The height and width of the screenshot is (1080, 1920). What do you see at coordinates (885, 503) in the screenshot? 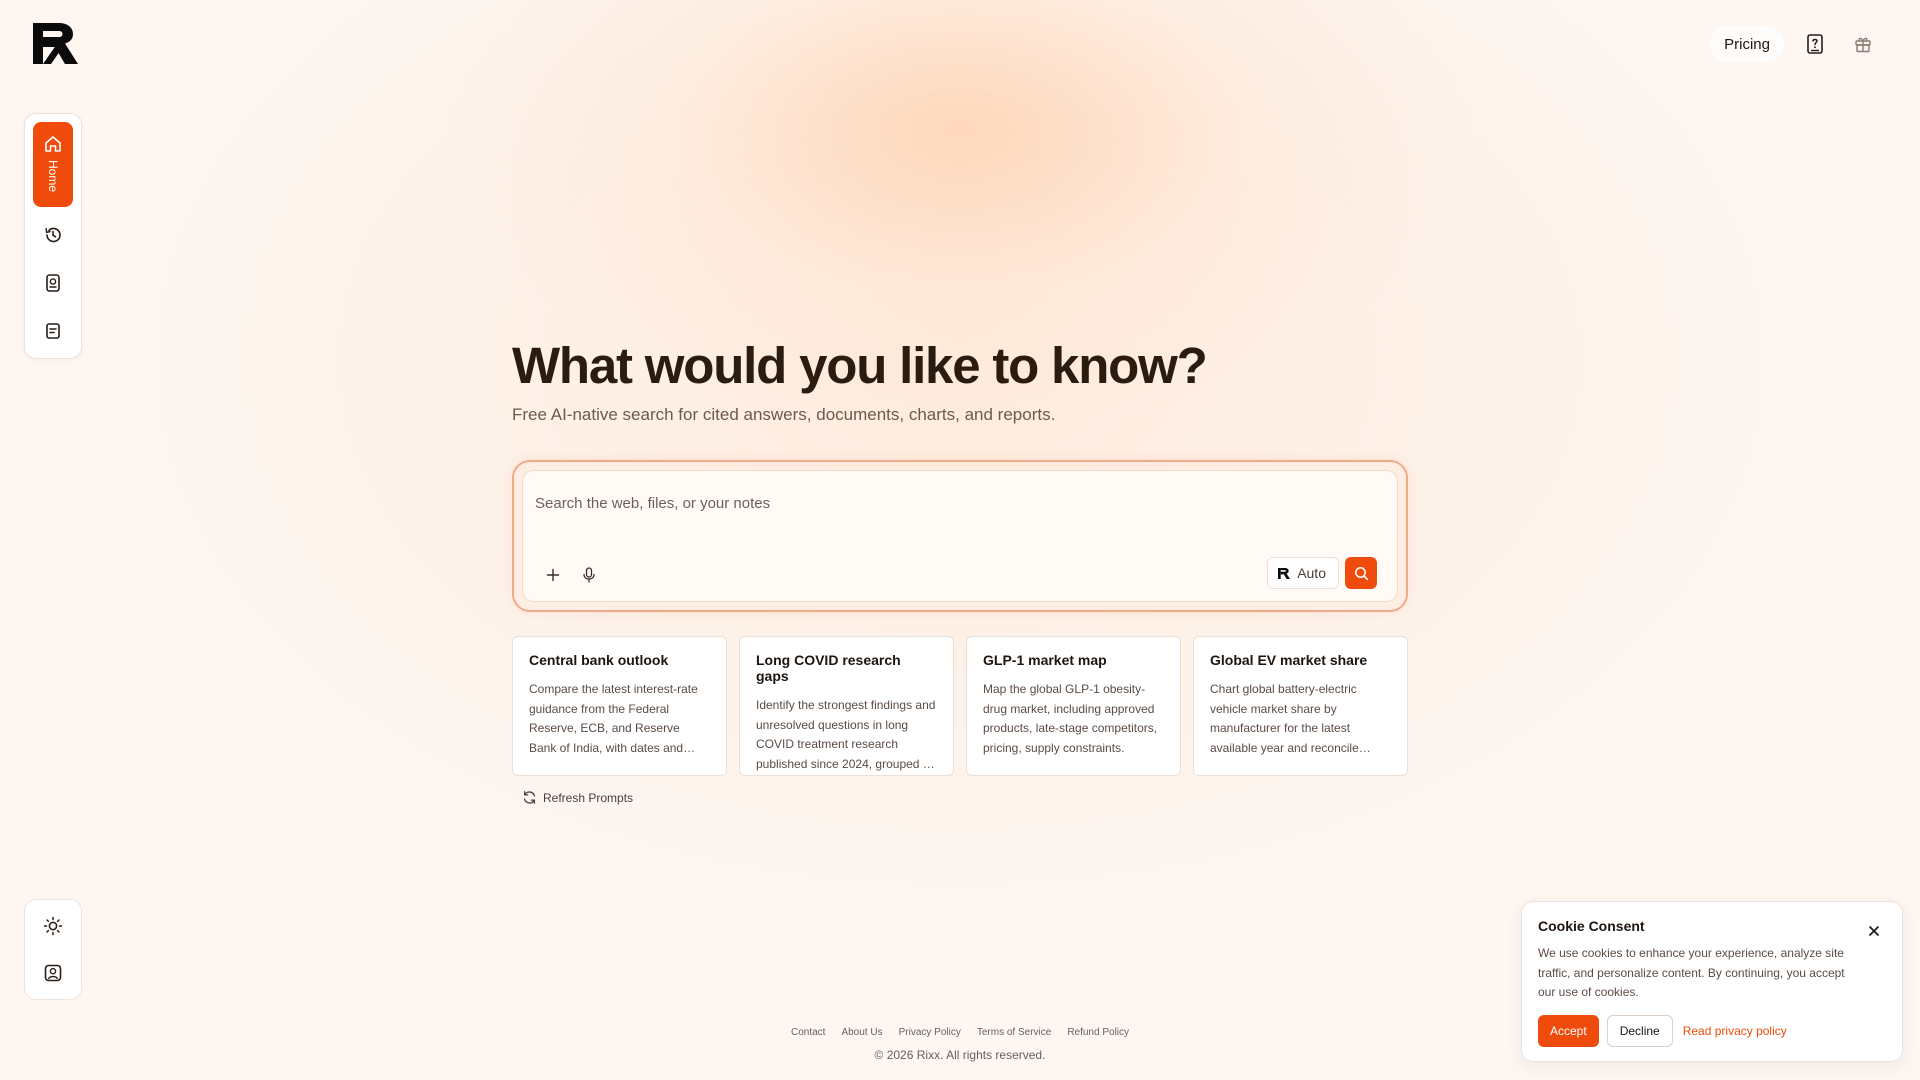
I see `search-input` at bounding box center [885, 503].